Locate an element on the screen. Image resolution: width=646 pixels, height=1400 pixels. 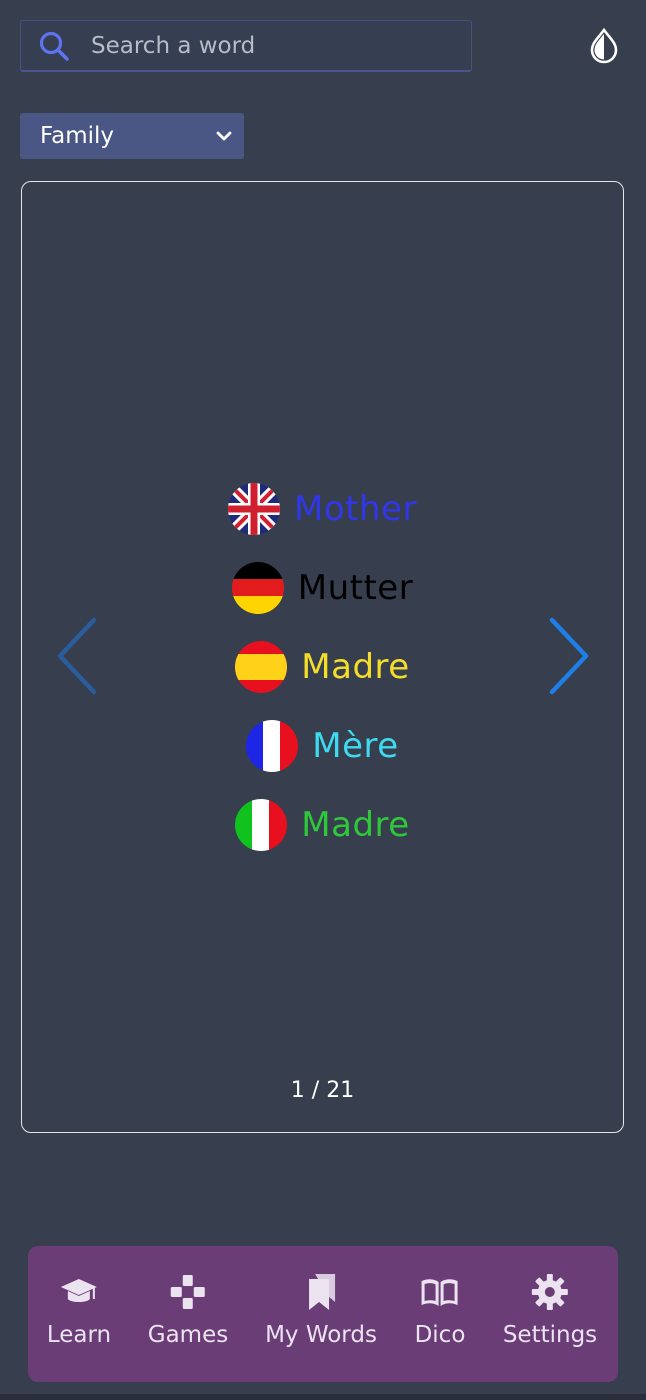
uk-flag-icon is located at coordinates (254, 508).